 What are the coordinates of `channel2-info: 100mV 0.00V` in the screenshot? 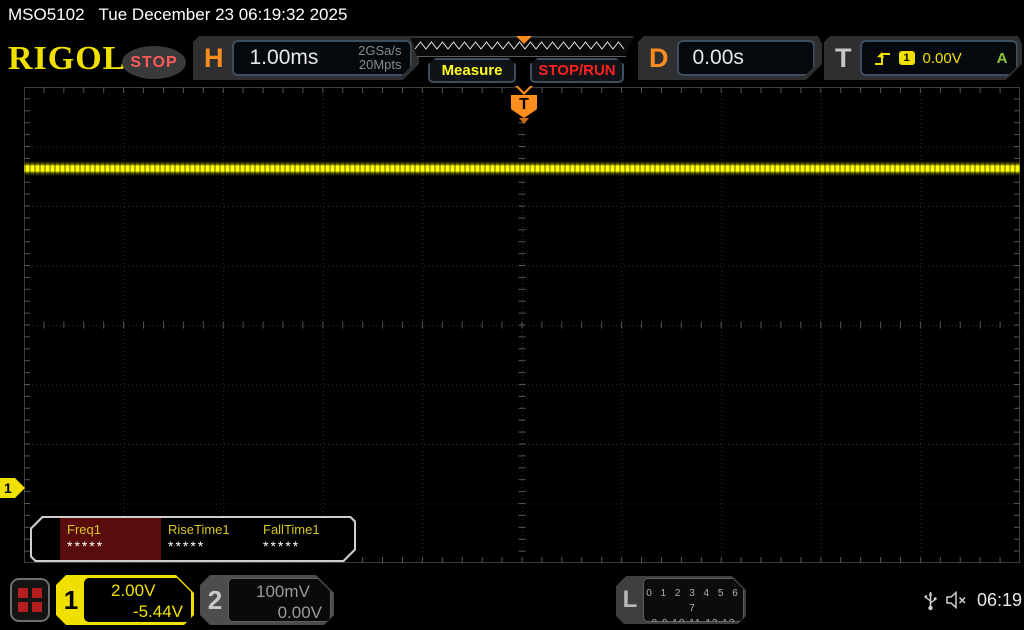 It's located at (279, 600).